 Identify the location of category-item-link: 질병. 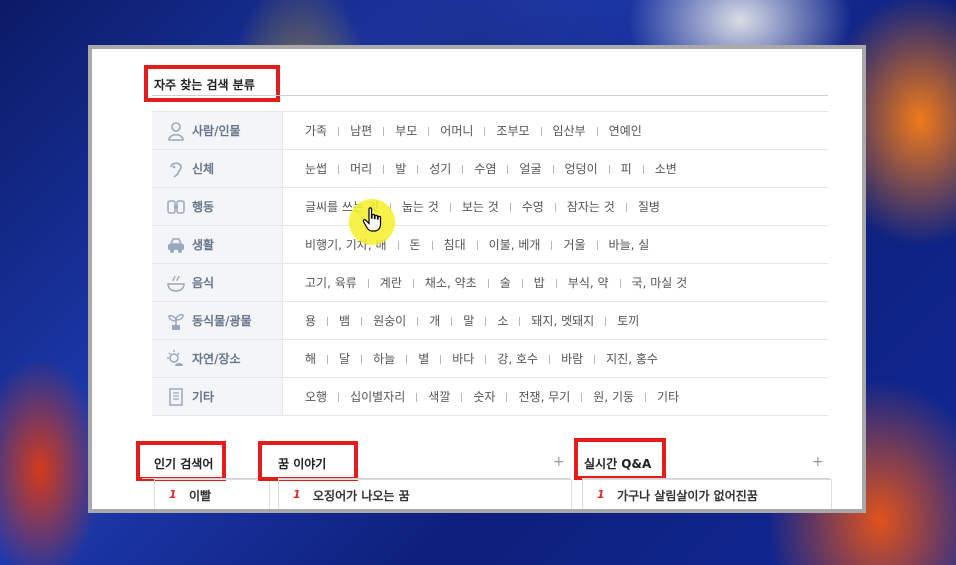
(649, 206).